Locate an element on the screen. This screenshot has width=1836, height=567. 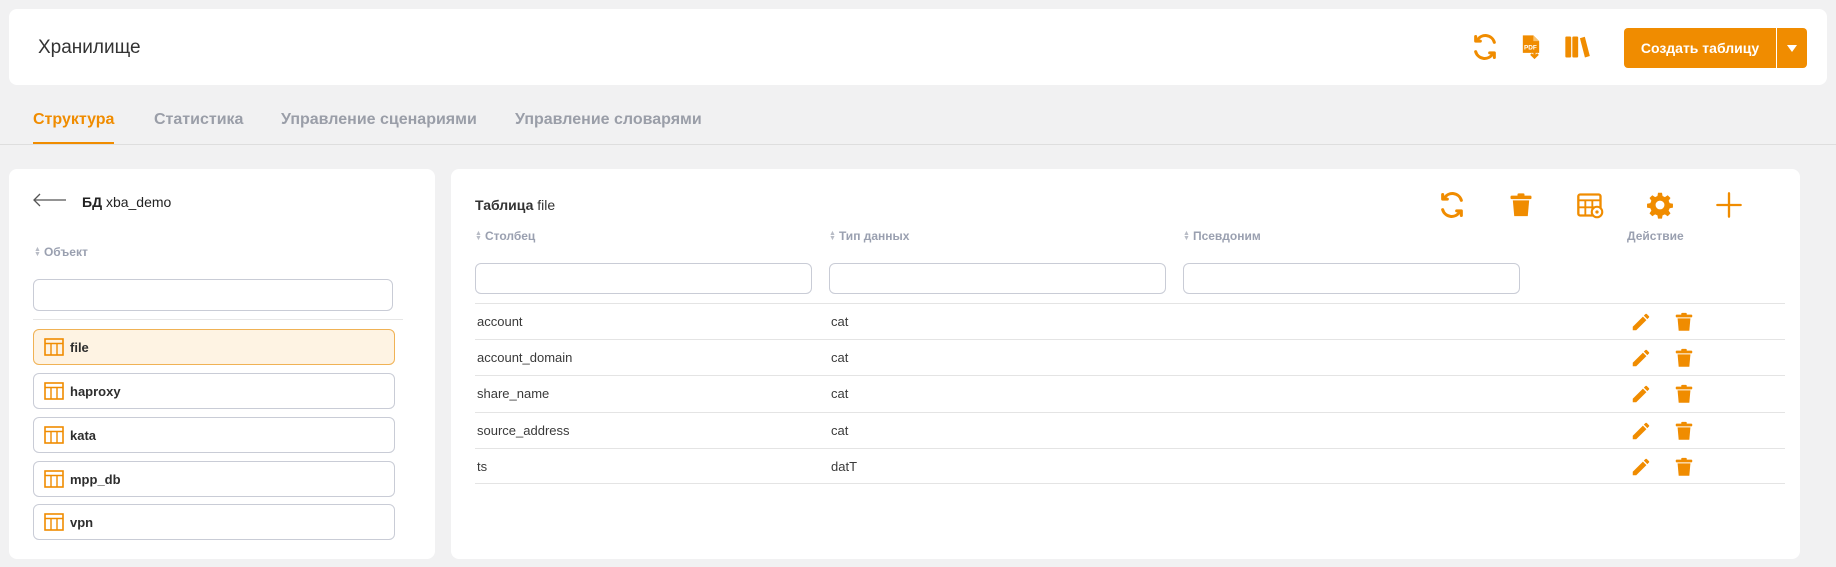
cell-type: datT is located at coordinates (844, 466).